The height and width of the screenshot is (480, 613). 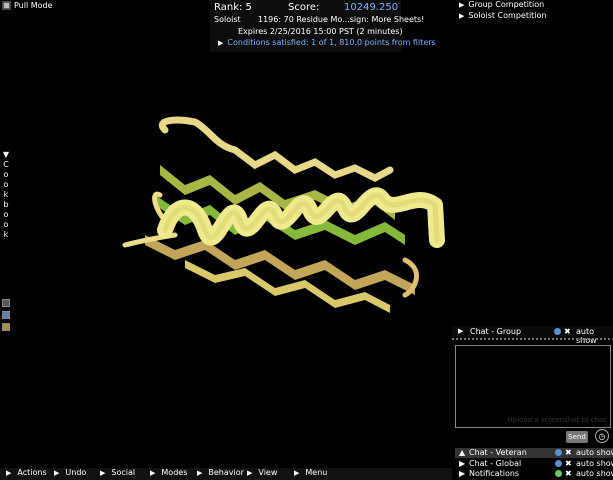 What do you see at coordinates (33, 5) in the screenshot?
I see `pull-mode-label: Pull Mode` at bounding box center [33, 5].